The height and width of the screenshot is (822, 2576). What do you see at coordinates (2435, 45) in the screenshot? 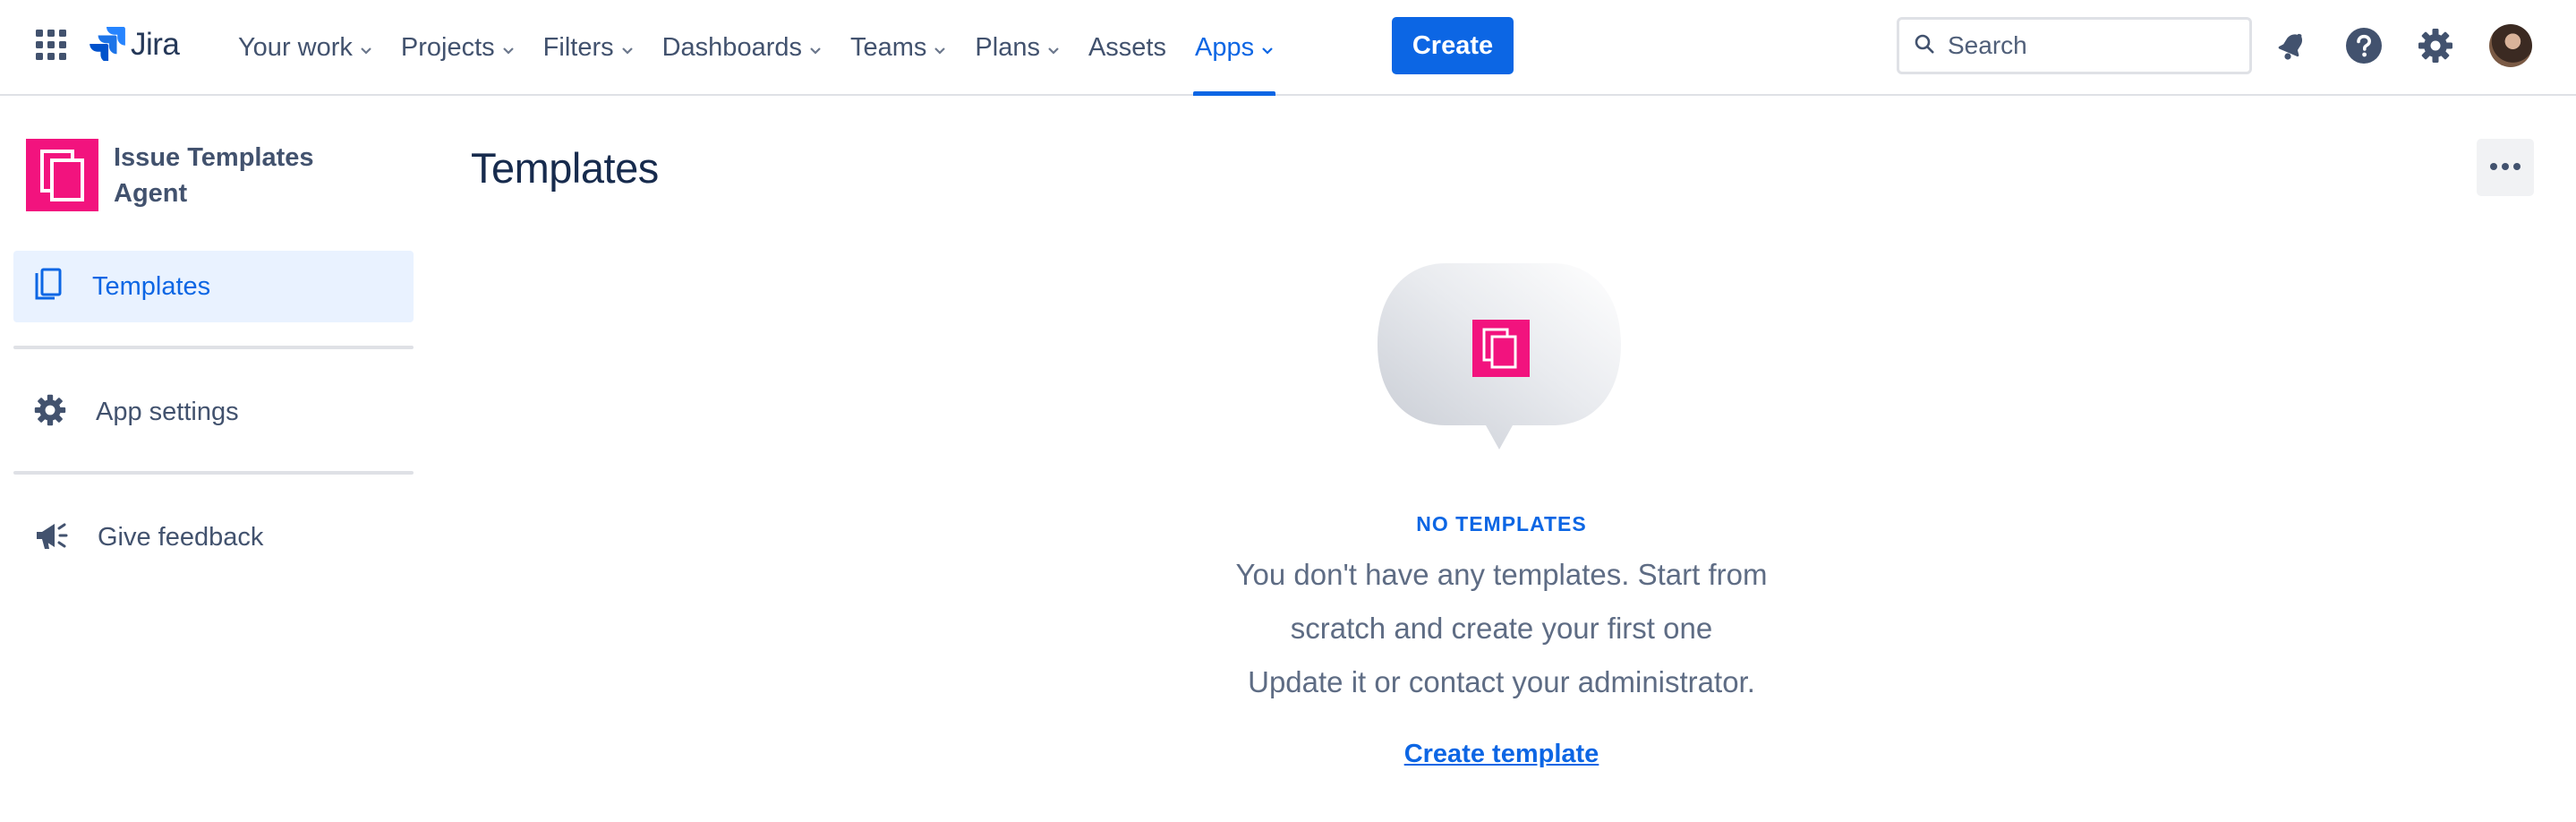
I see `settings-icon` at bounding box center [2435, 45].